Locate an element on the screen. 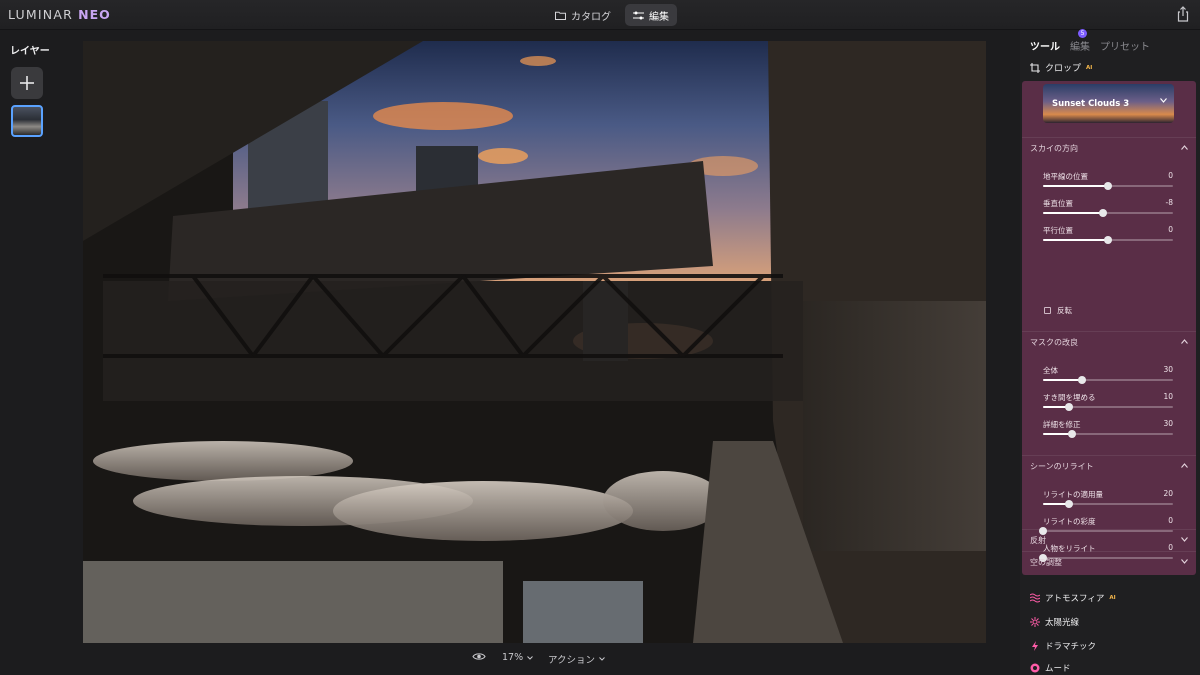 The width and height of the screenshot is (1200, 675). slider-row: 地平線の位置 0 is located at coordinates (1108, 184).